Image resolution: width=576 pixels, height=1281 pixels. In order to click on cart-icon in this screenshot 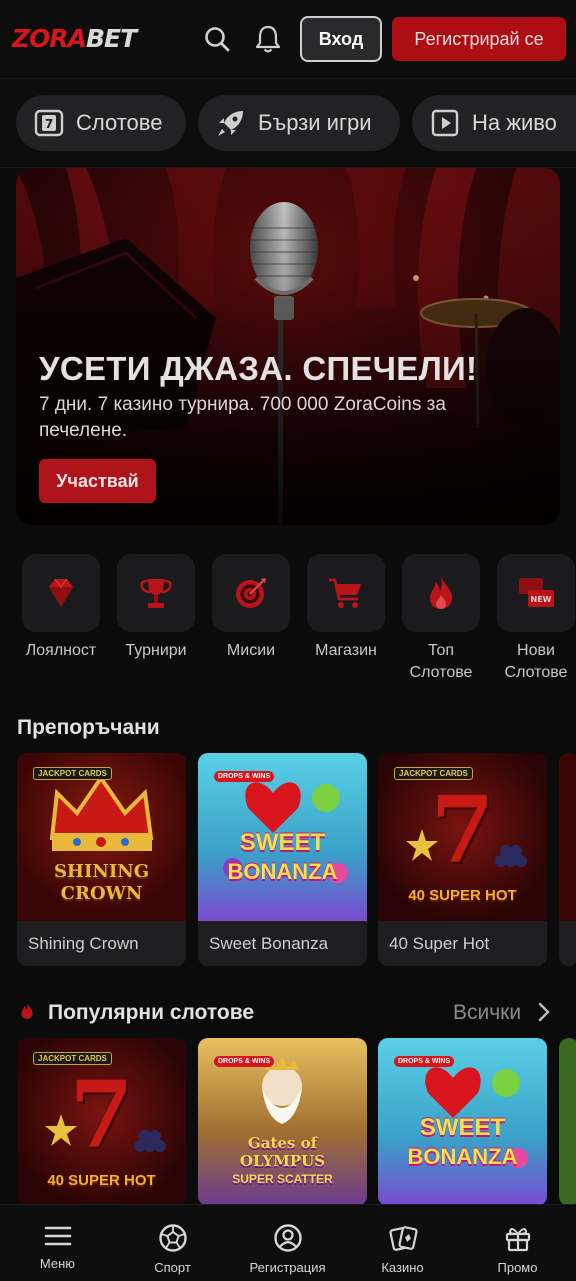, I will do `click(345, 593)`.